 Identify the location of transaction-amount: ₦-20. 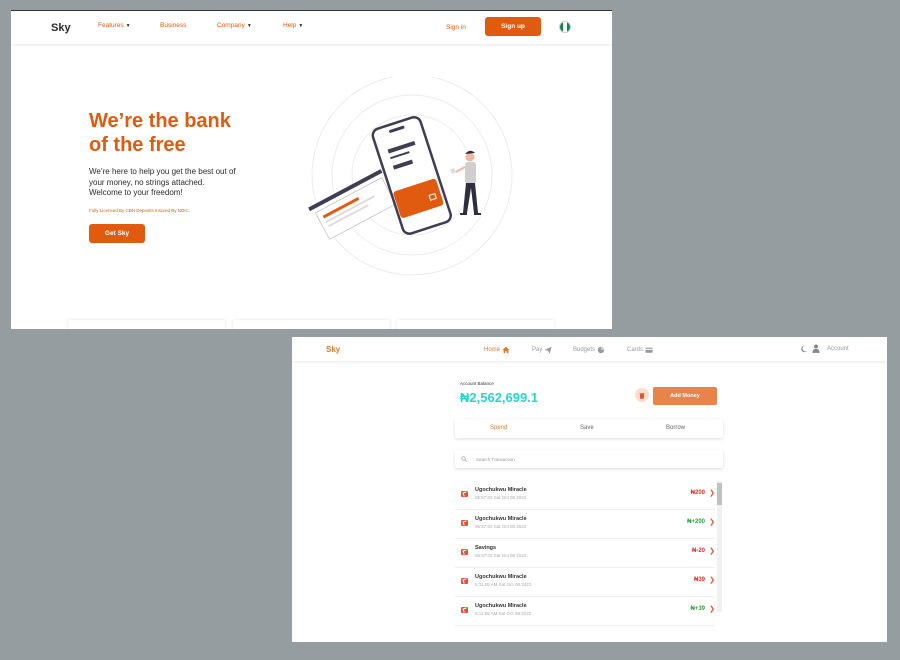
(698, 551).